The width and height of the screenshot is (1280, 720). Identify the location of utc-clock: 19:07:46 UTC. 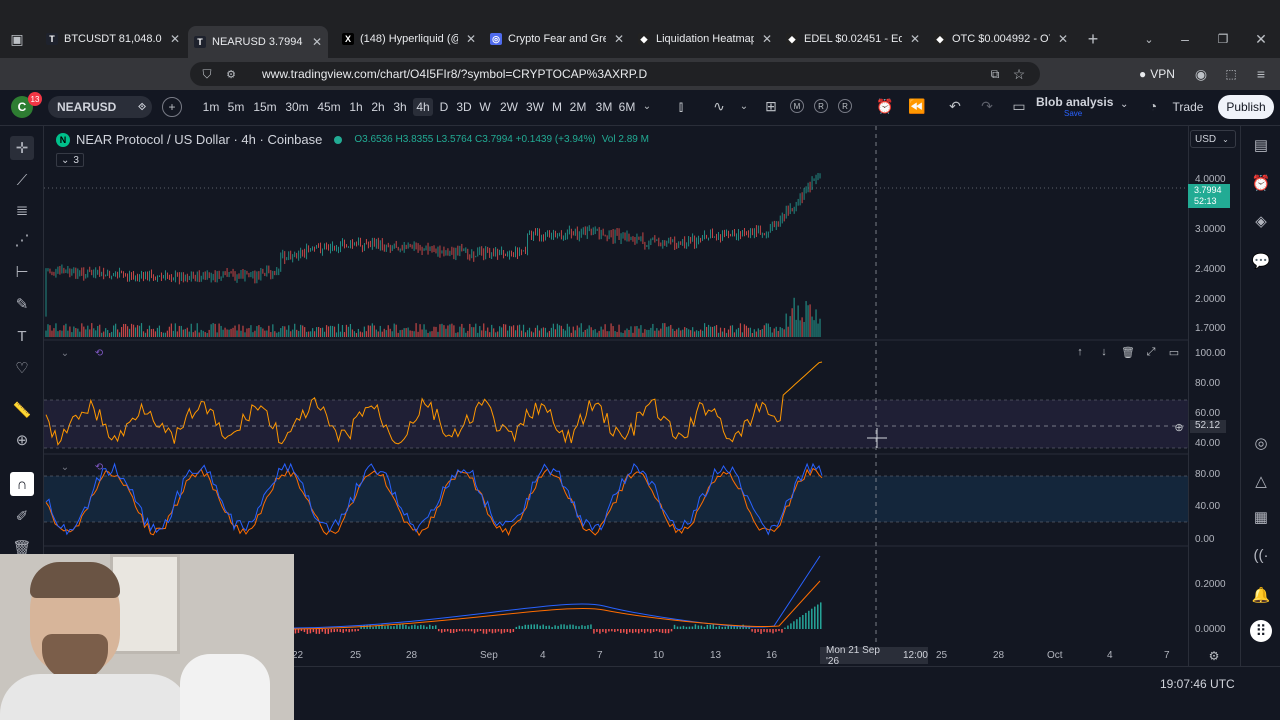
(1197, 684).